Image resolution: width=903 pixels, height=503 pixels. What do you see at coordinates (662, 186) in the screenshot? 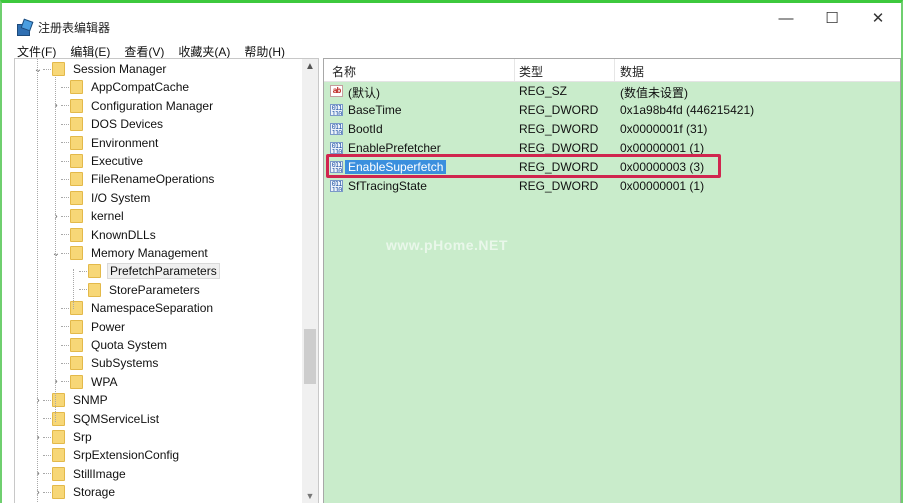
I see `value-data: 0x00000001 (1)` at bounding box center [662, 186].